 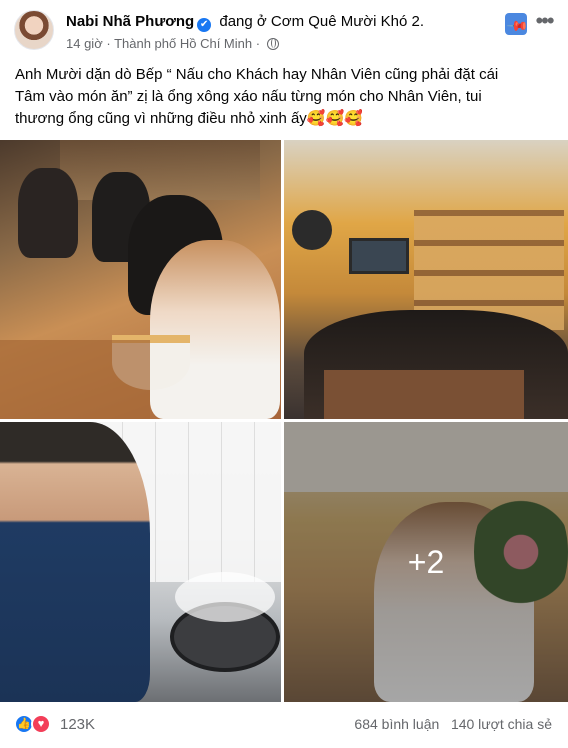 I want to click on fan-shape, so click(x=312, y=230).